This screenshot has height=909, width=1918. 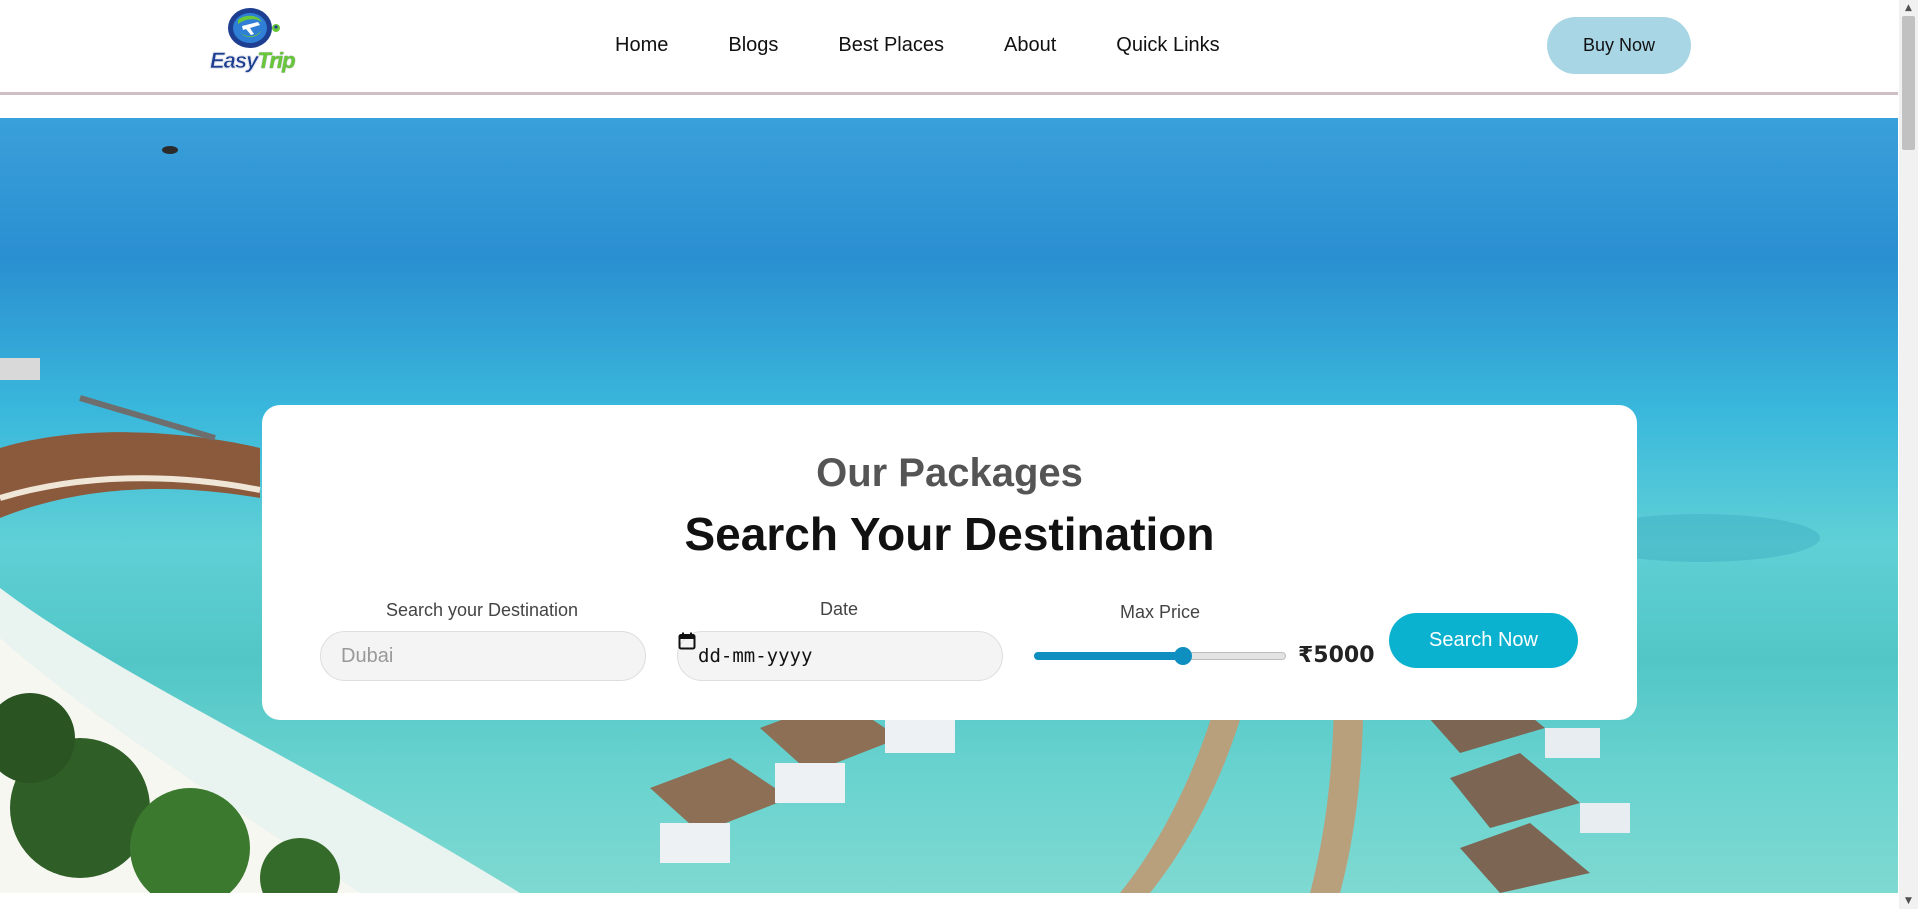 I want to click on easytrip-logo: EasyTrip, so click(x=253, y=40).